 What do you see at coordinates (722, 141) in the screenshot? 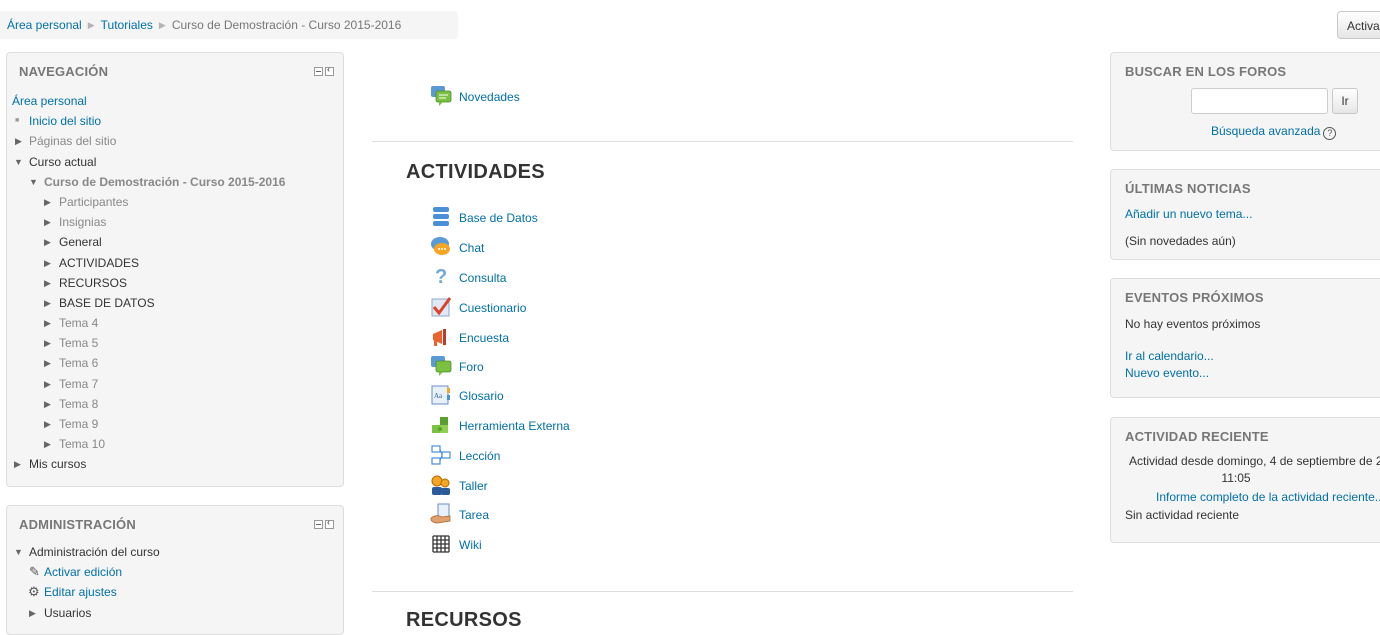
I see `section-divider` at bounding box center [722, 141].